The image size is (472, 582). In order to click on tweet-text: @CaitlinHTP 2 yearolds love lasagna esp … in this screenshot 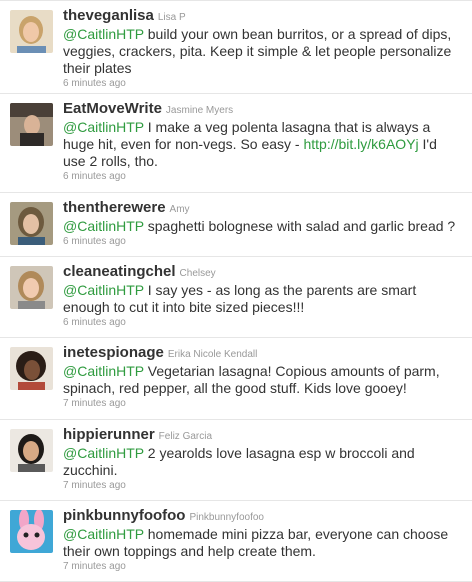, I will do `click(262, 462)`.